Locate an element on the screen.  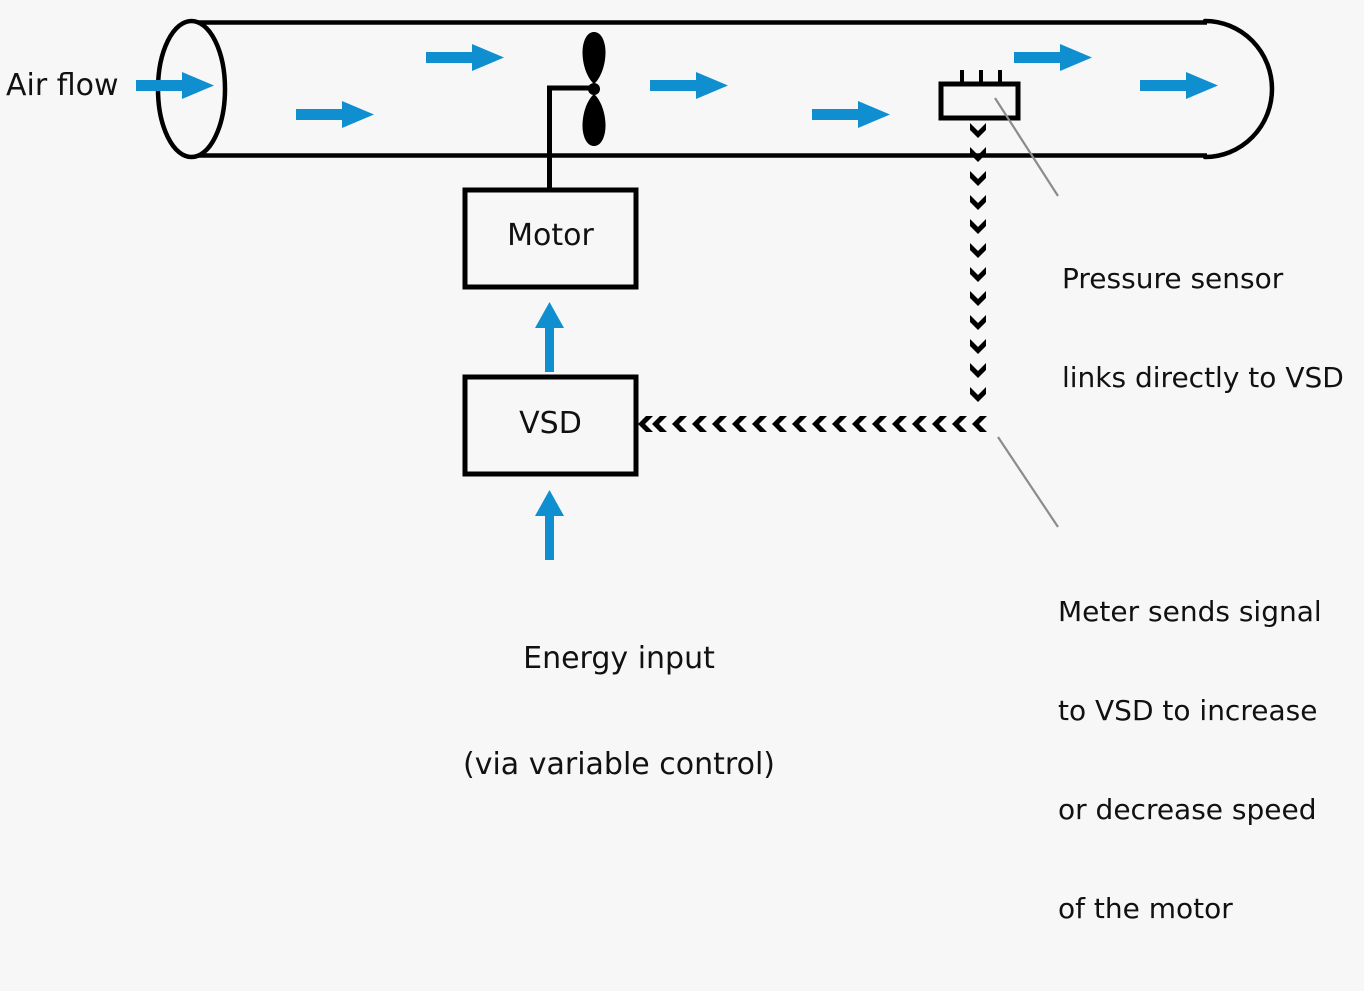
energy-input-line-1: Energy input is located at coordinates (619, 658).